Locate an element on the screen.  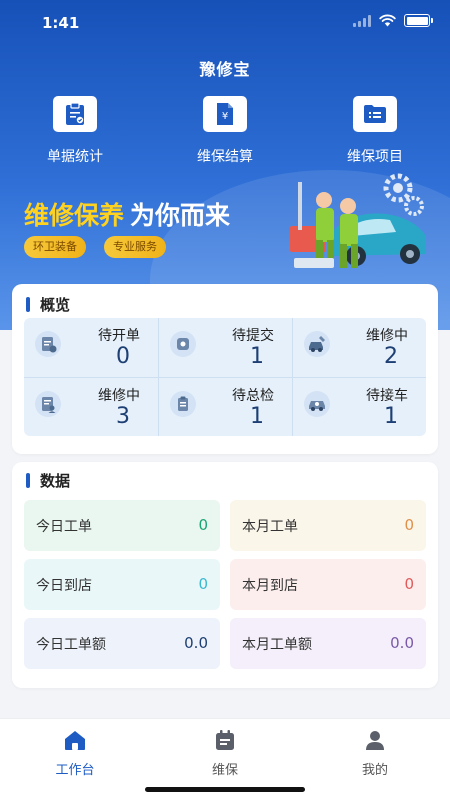
data-label: 本月到店 is located at coordinates (270, 586).